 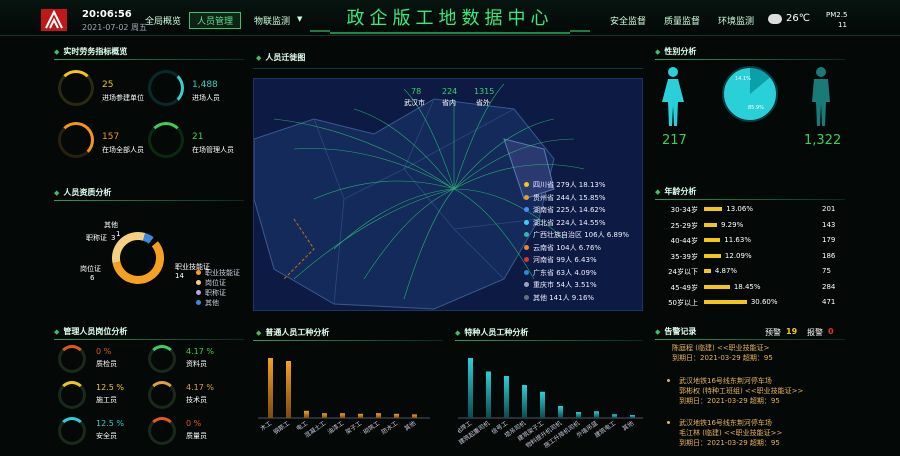 I want to click on legend-item: 四川省 279人 18.13%, so click(x=576, y=185).